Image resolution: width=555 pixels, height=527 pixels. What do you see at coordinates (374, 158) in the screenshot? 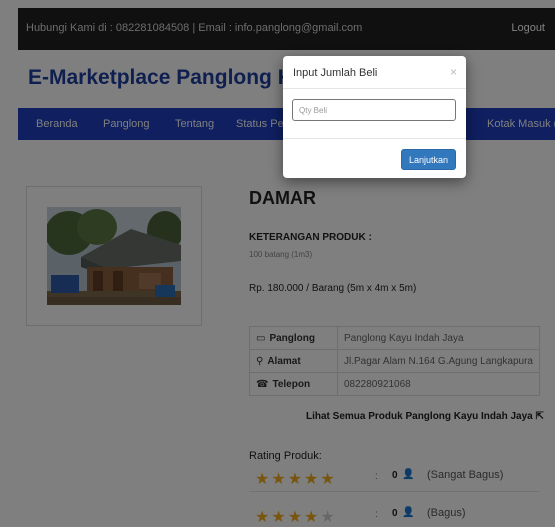
I see `modal-footer: Lanjutkan` at bounding box center [374, 158].